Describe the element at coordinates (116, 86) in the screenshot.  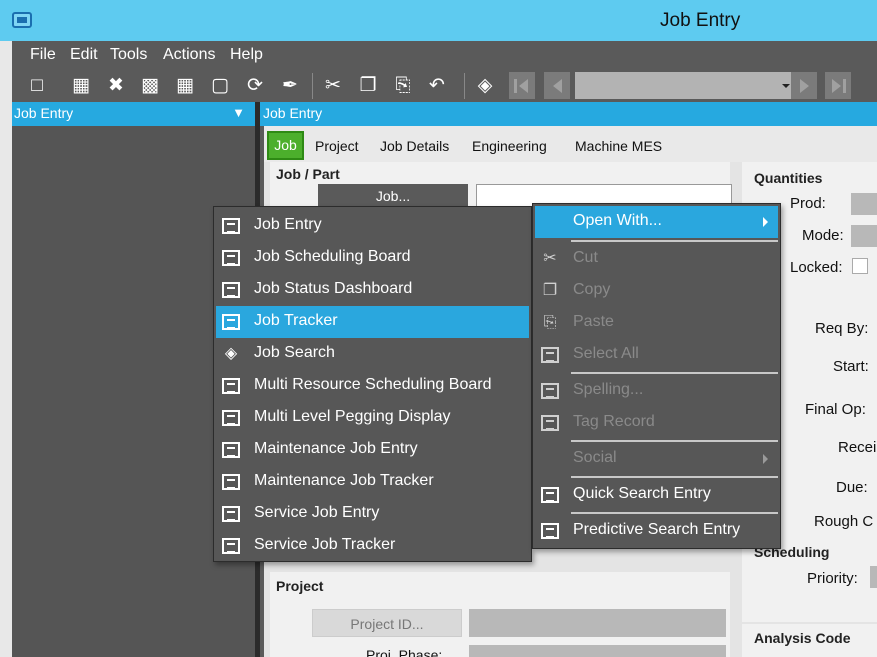
I see `delete-icon: ✖` at that location.